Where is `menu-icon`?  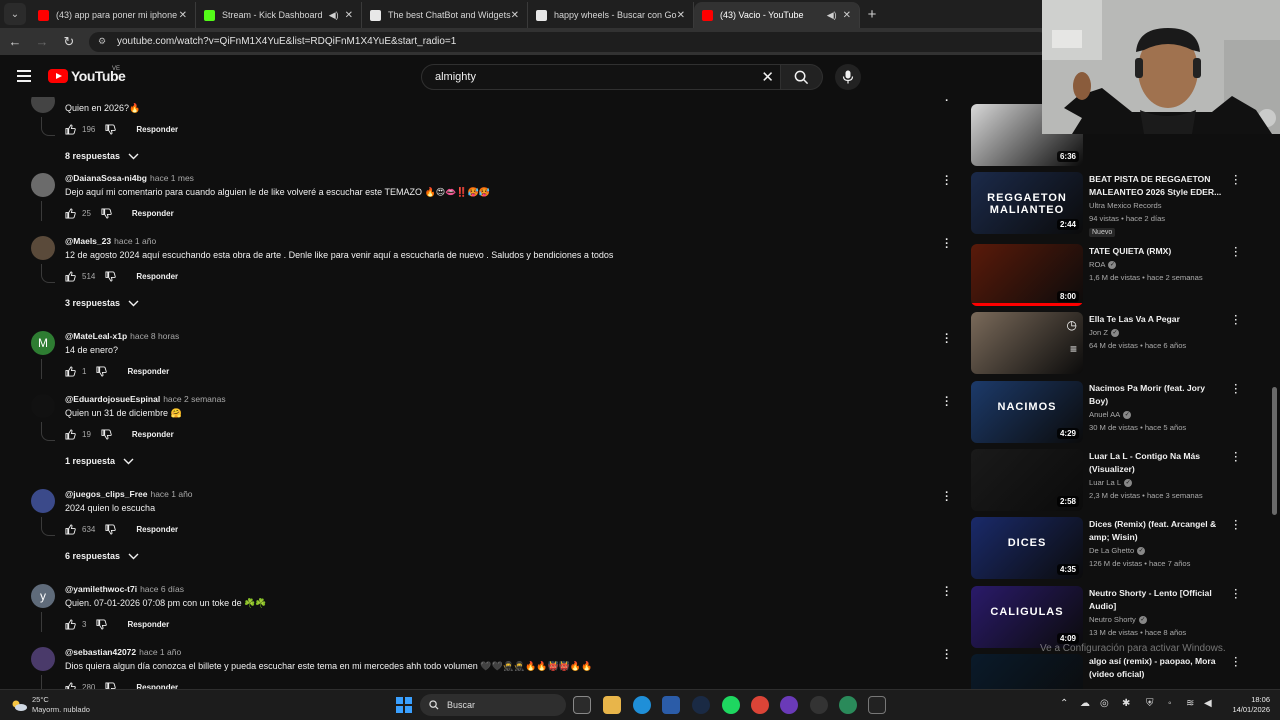
menu-icon is located at coordinates (24, 77).